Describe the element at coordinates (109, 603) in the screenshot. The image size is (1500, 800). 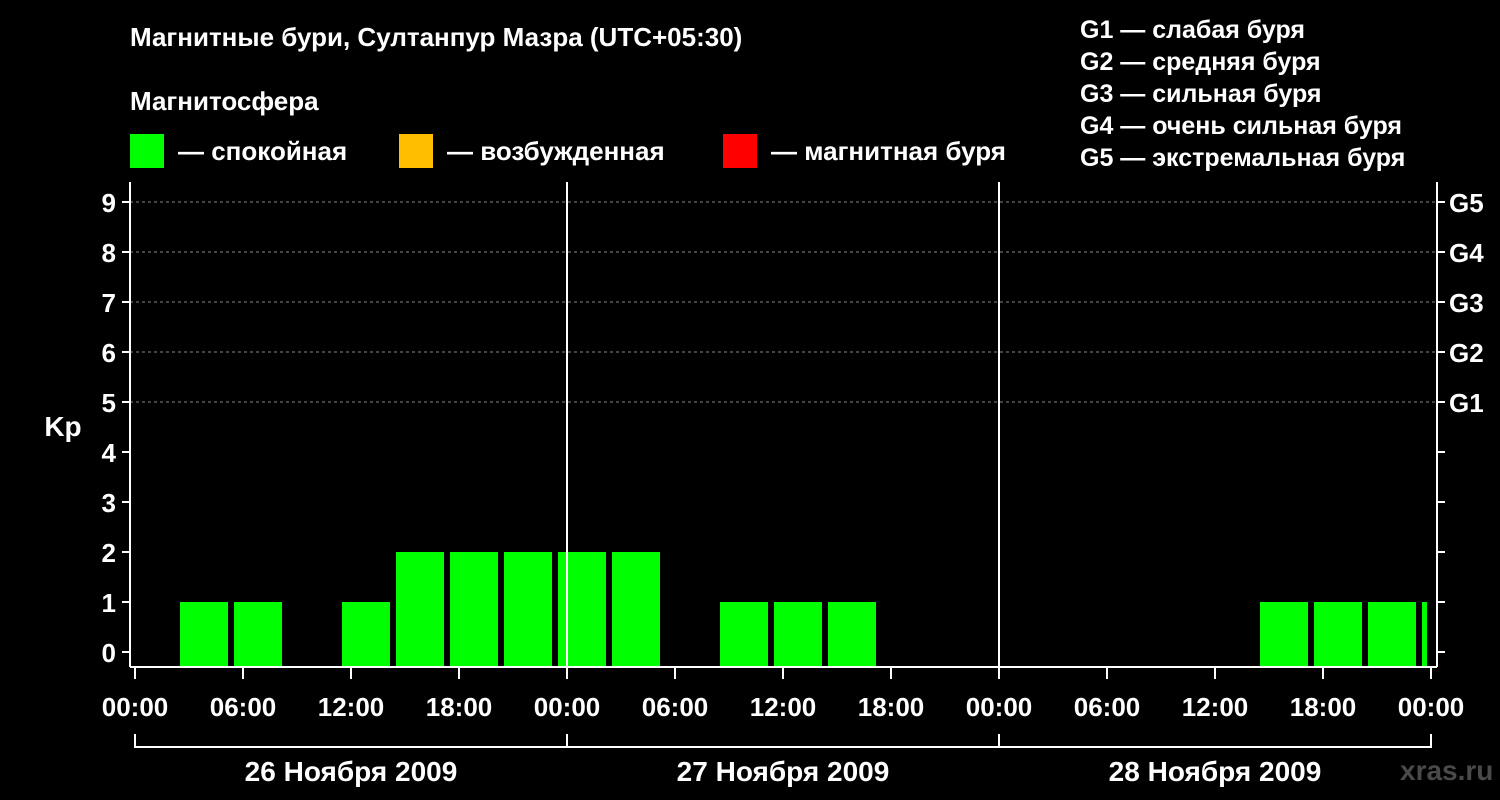
I see `y-tick-label-1: 1` at that location.